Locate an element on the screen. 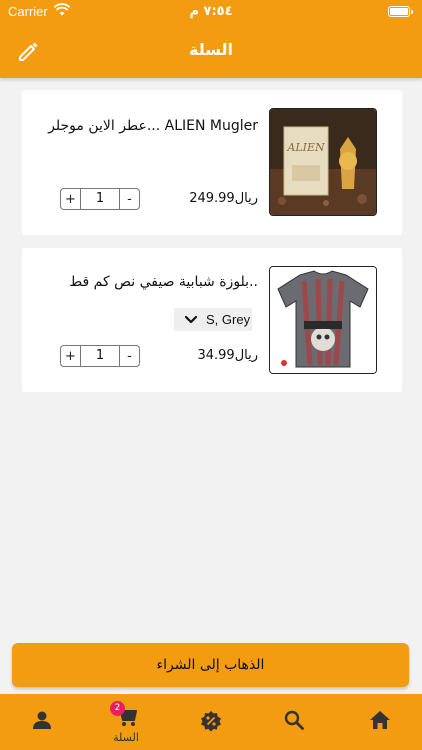 This screenshot has width=422, height=750. checkout-label: الذهاب إلى الشراء is located at coordinates (210, 665).